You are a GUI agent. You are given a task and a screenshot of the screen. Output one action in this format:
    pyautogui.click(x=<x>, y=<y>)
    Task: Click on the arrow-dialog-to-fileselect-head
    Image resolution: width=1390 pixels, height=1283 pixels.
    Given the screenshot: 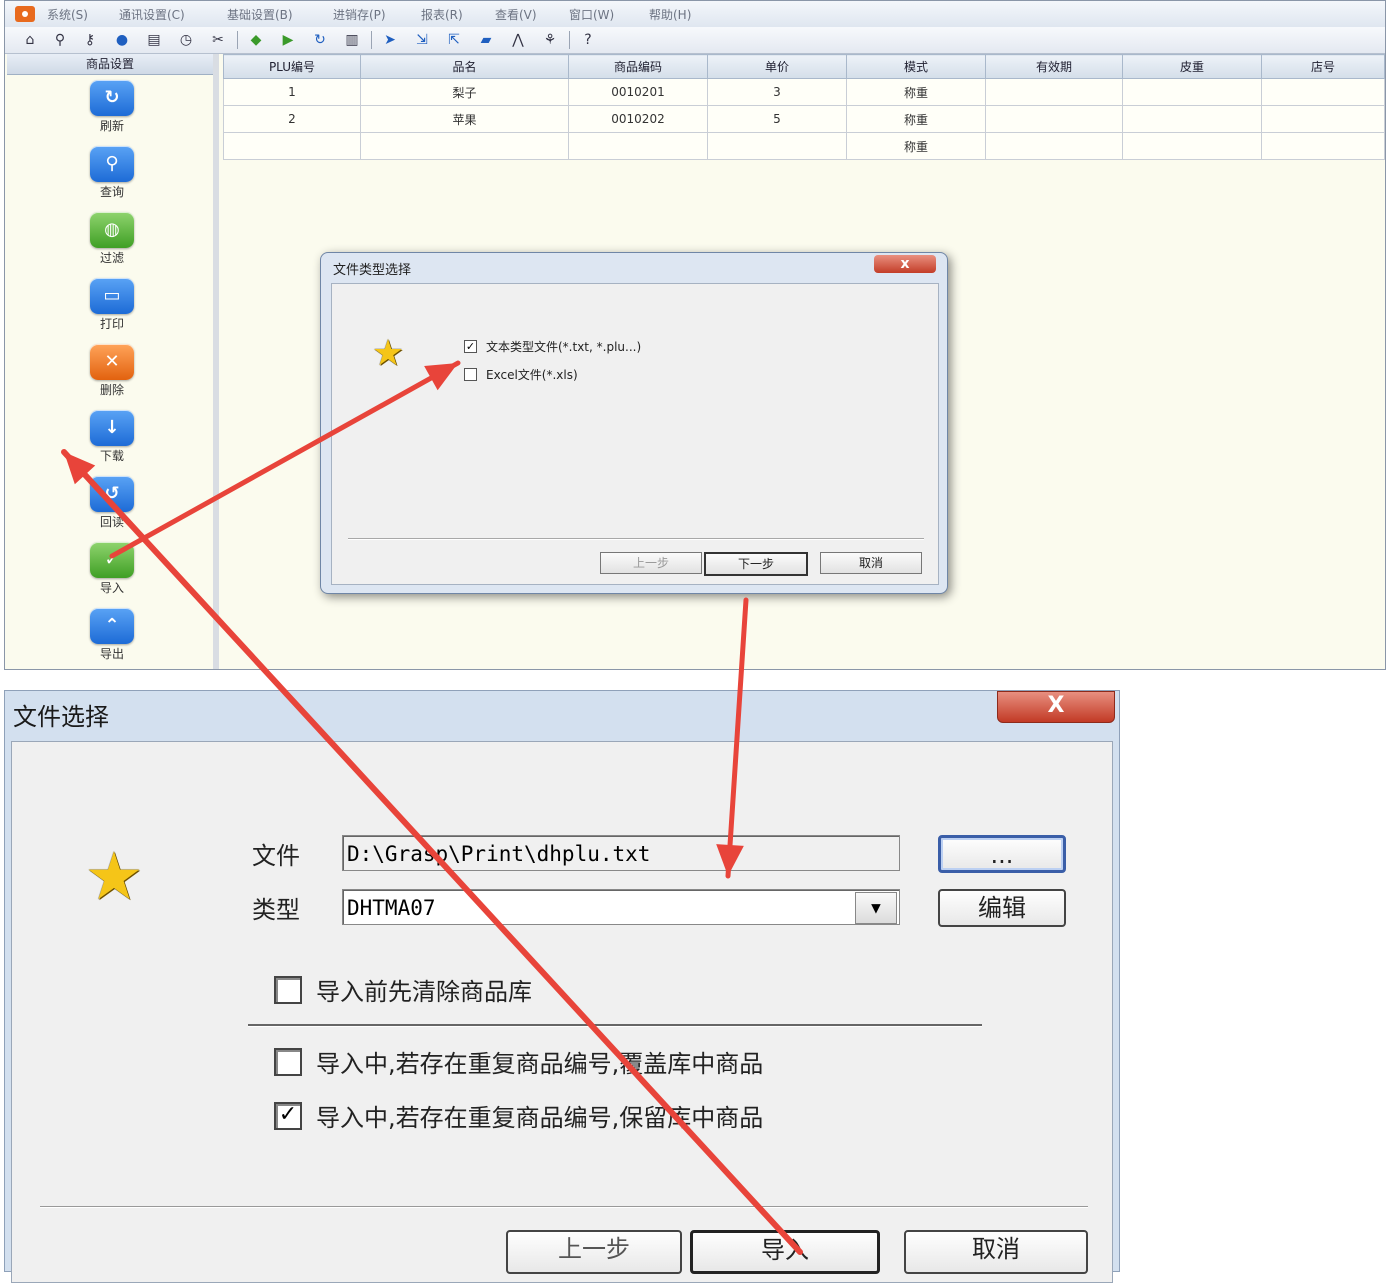 What is the action you would take?
    pyautogui.click(x=730, y=860)
    